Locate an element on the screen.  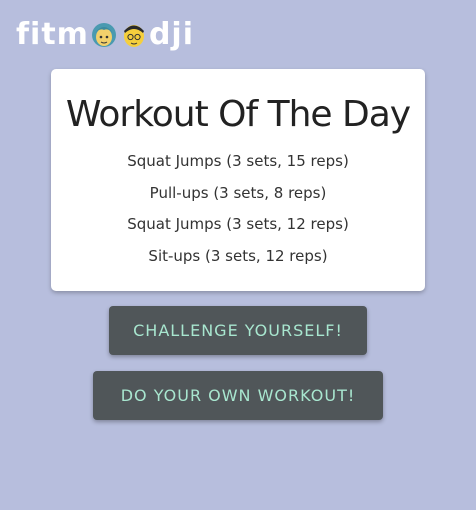
girl-emoji-icon is located at coordinates (104, 34).